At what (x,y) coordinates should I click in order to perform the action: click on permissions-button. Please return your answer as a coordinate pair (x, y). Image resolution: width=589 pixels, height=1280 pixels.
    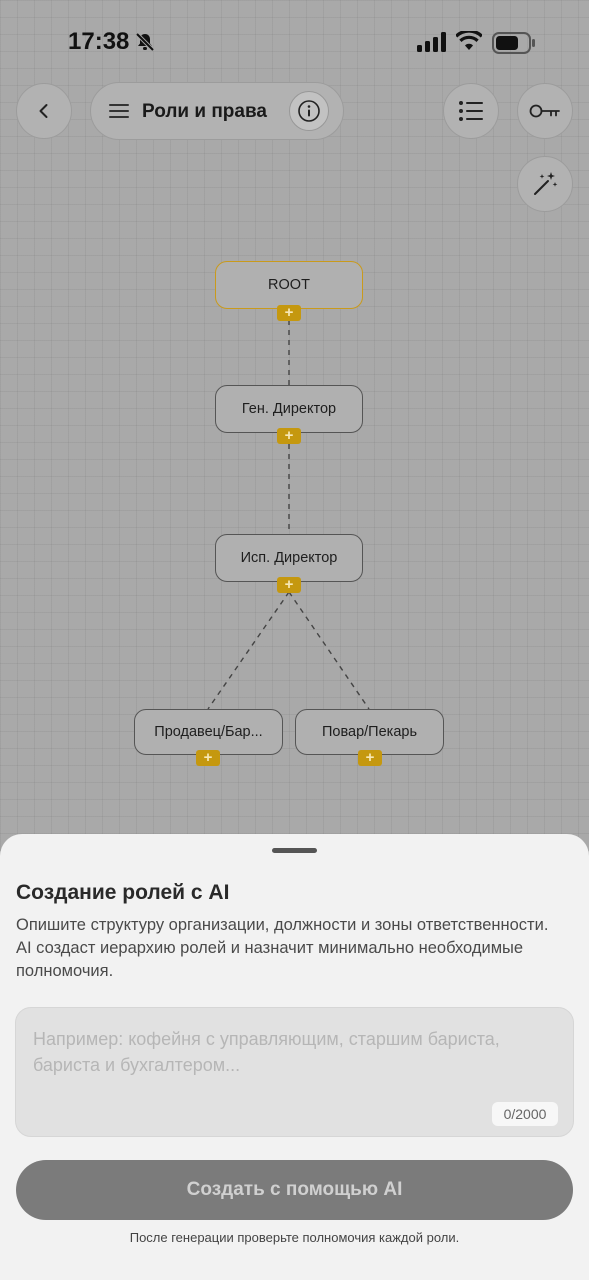
    Looking at the image, I should click on (545, 111).